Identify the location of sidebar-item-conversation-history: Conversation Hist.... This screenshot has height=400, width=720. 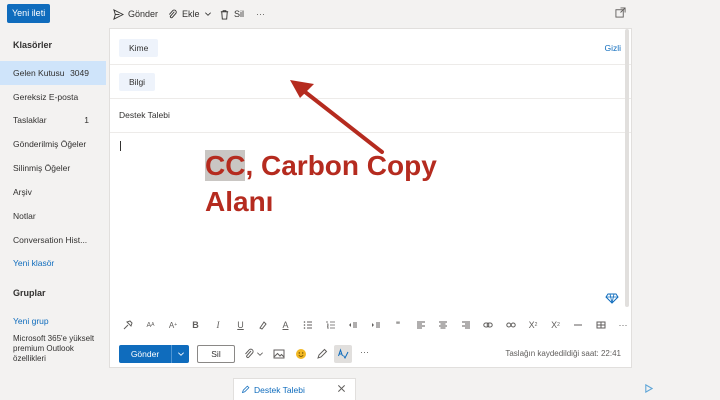
(53, 240).